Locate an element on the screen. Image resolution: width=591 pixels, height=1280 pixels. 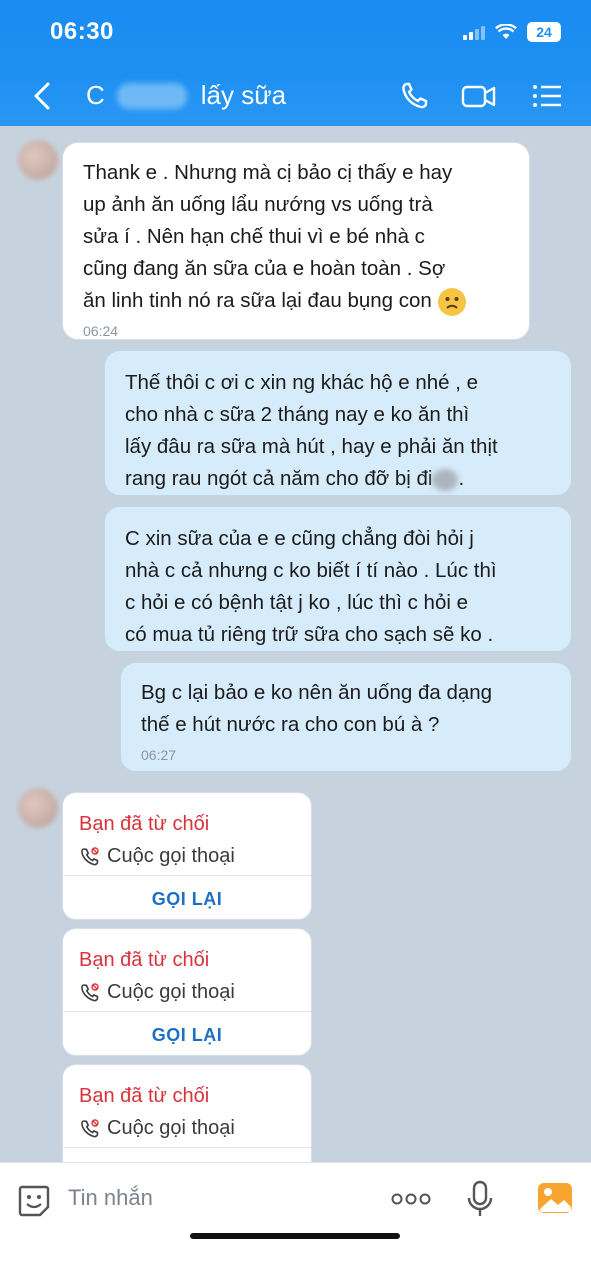
message-input-bar: Tin nhắn is located at coordinates (295, 1221).